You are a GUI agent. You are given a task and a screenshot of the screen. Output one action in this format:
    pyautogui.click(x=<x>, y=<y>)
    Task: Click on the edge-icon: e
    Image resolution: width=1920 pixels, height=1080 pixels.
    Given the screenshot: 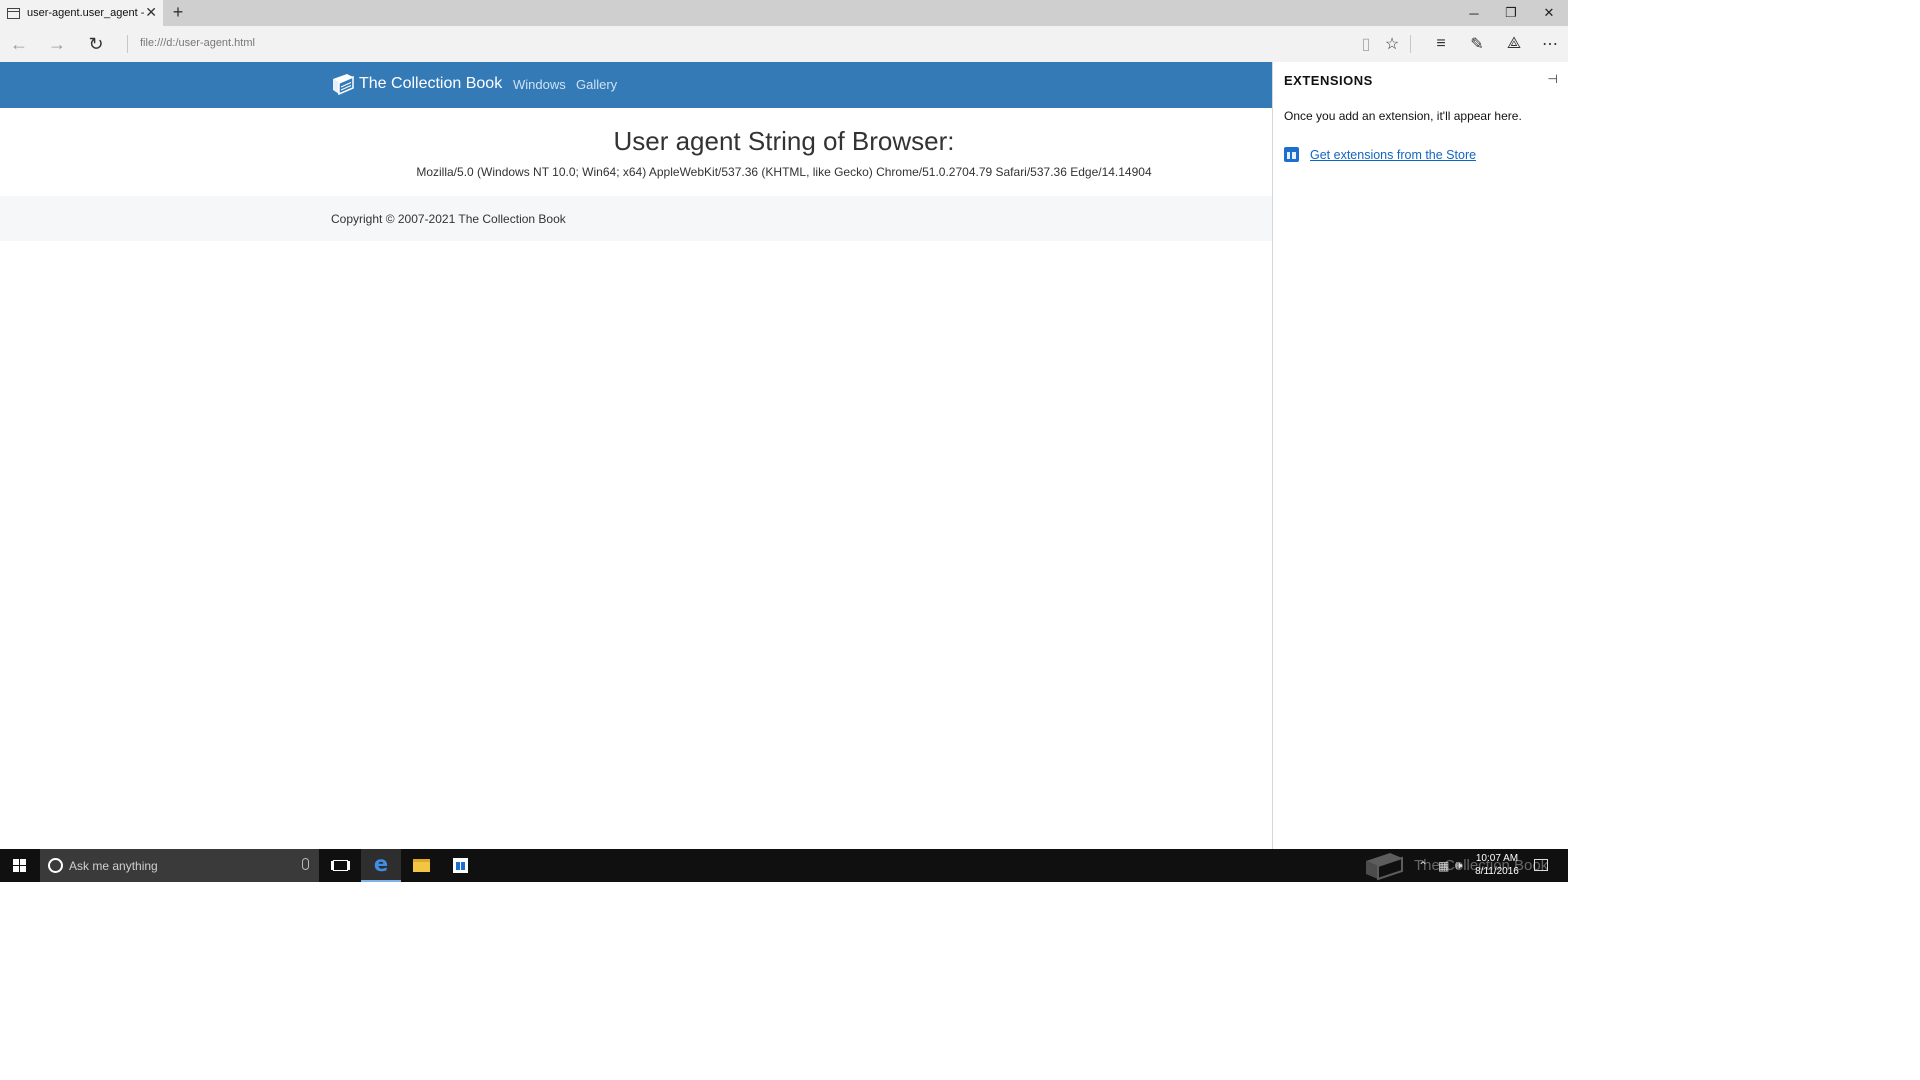 What is the action you would take?
    pyautogui.click(x=381, y=864)
    